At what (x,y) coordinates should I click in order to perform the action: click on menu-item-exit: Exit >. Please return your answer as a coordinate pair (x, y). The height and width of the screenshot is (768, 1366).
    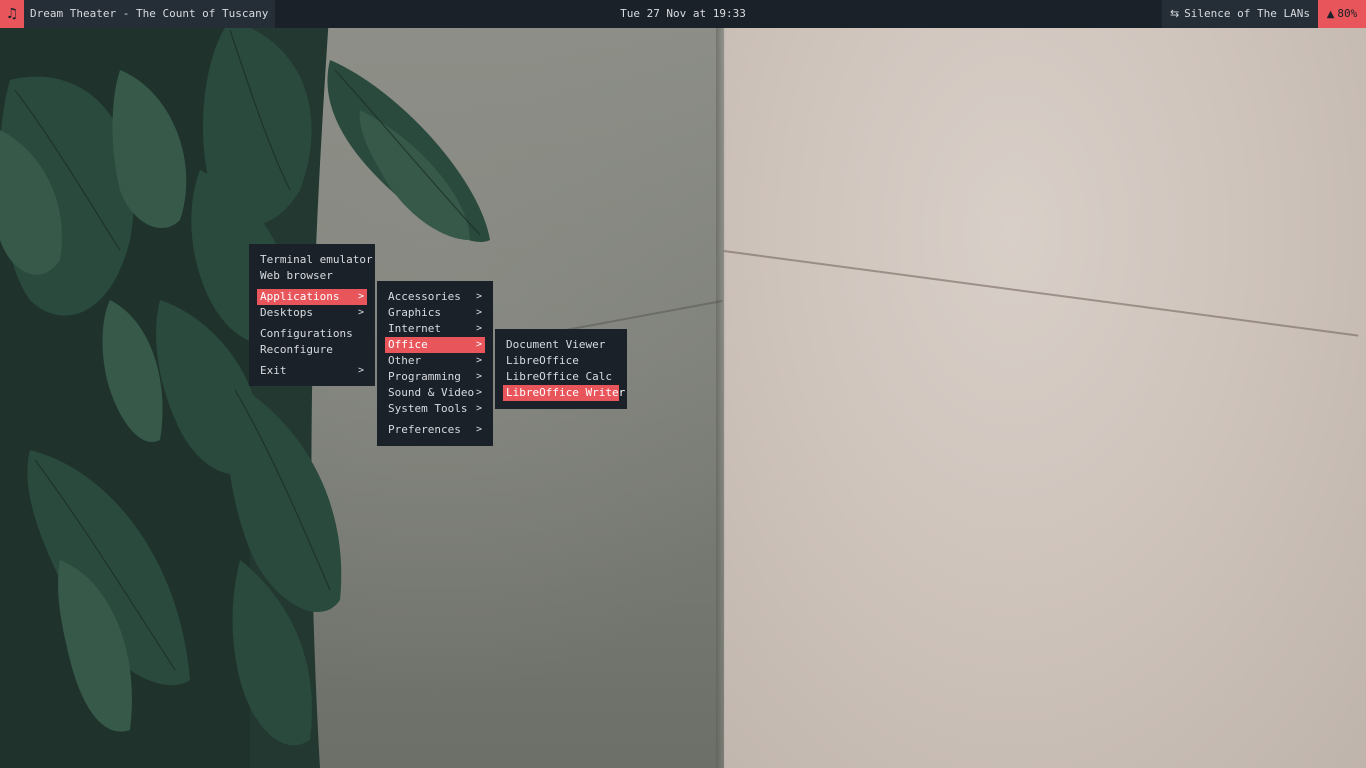
    Looking at the image, I should click on (312, 371).